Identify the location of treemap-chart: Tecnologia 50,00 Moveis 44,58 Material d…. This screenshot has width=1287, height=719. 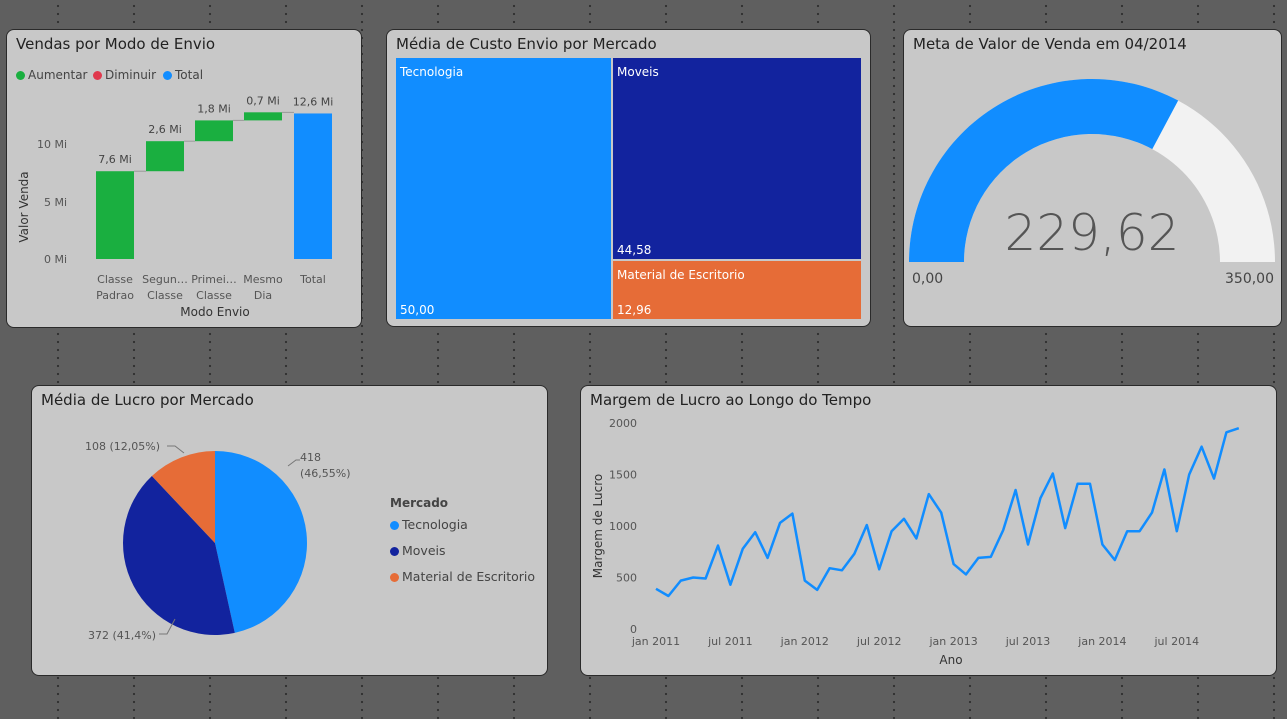
(629, 189).